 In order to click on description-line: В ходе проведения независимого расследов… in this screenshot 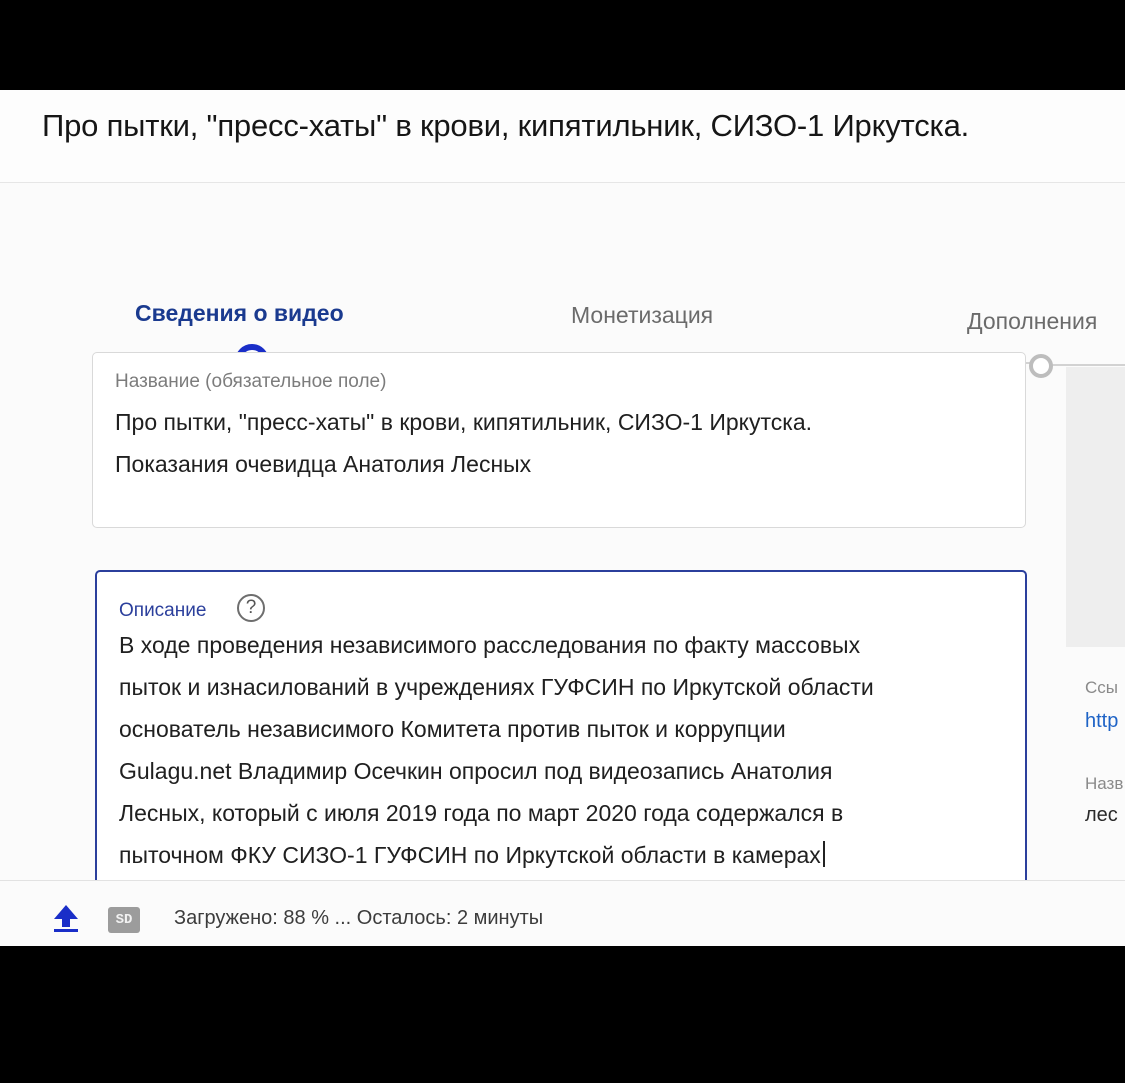, I will do `click(490, 645)`.